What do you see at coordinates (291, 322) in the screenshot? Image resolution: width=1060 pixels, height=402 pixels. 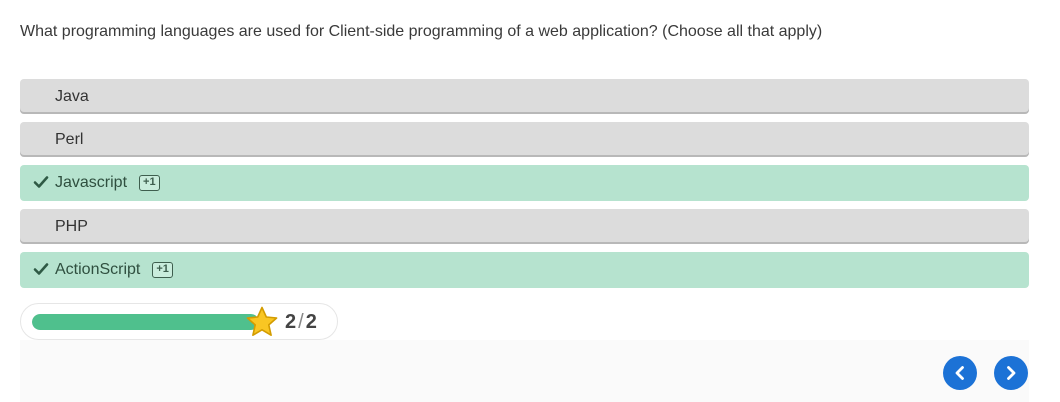 I see `score-value: 2` at bounding box center [291, 322].